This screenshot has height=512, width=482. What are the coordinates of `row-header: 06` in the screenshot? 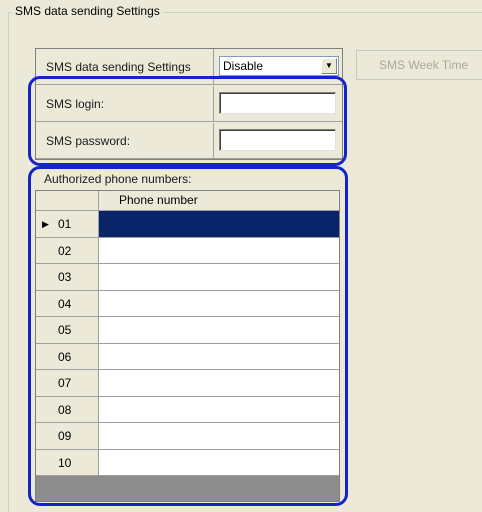 It's located at (67, 356).